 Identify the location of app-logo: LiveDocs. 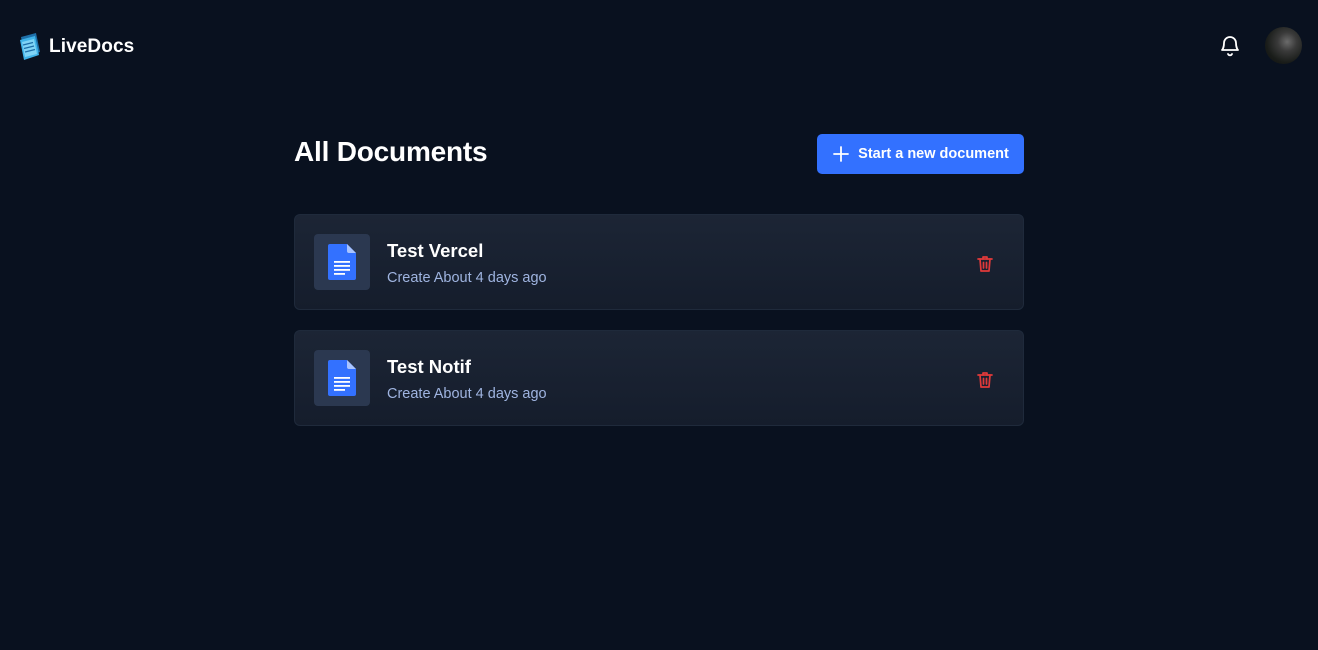
(76, 47).